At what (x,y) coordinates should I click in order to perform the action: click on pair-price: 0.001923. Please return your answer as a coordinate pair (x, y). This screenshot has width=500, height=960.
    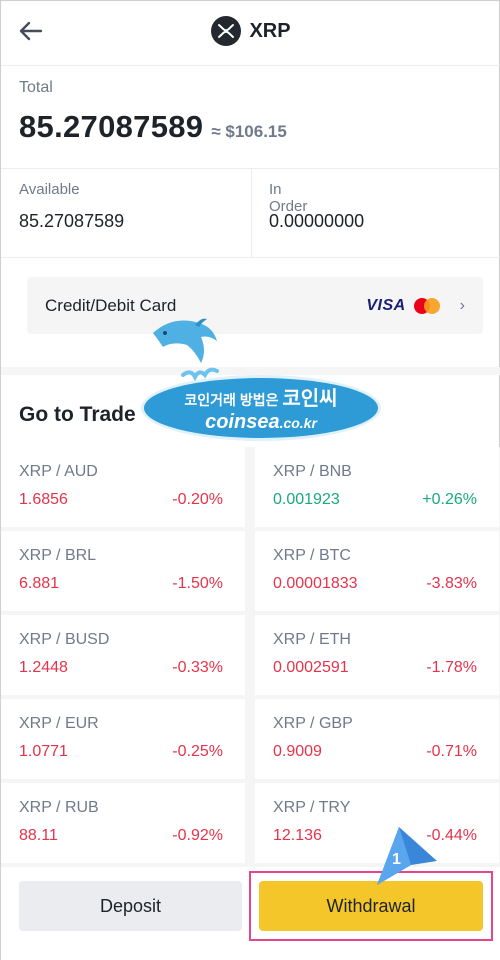
    Looking at the image, I should click on (306, 499).